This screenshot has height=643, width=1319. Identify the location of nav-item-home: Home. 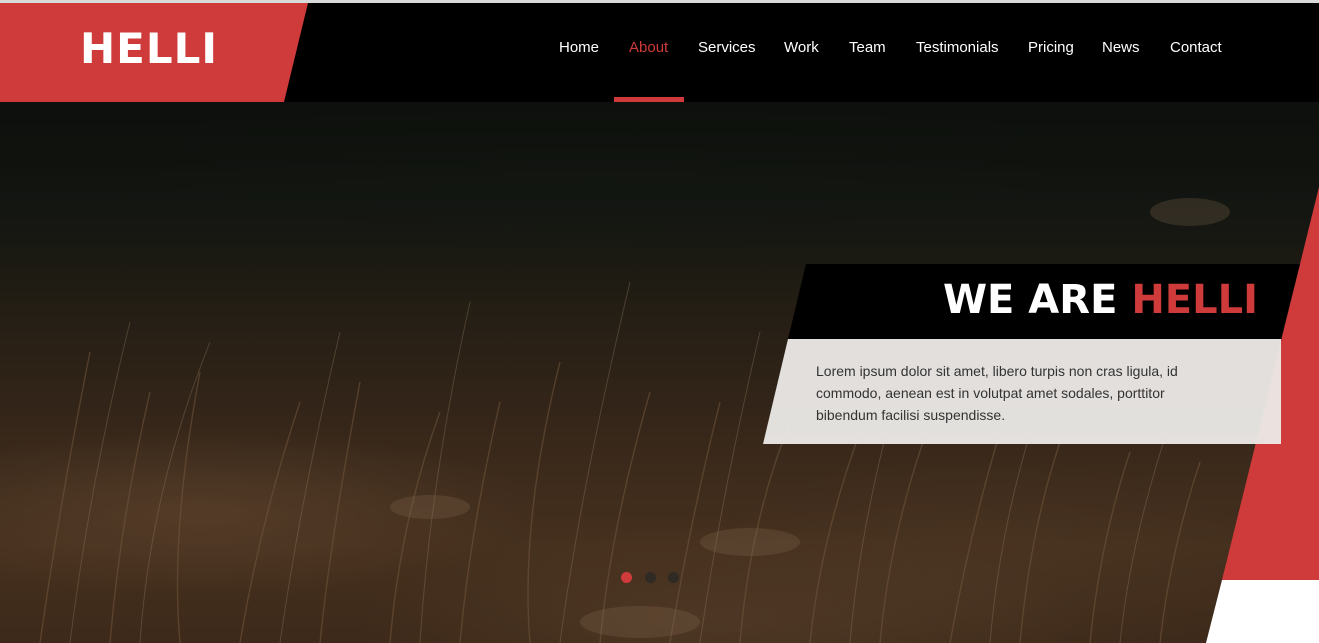
(579, 48).